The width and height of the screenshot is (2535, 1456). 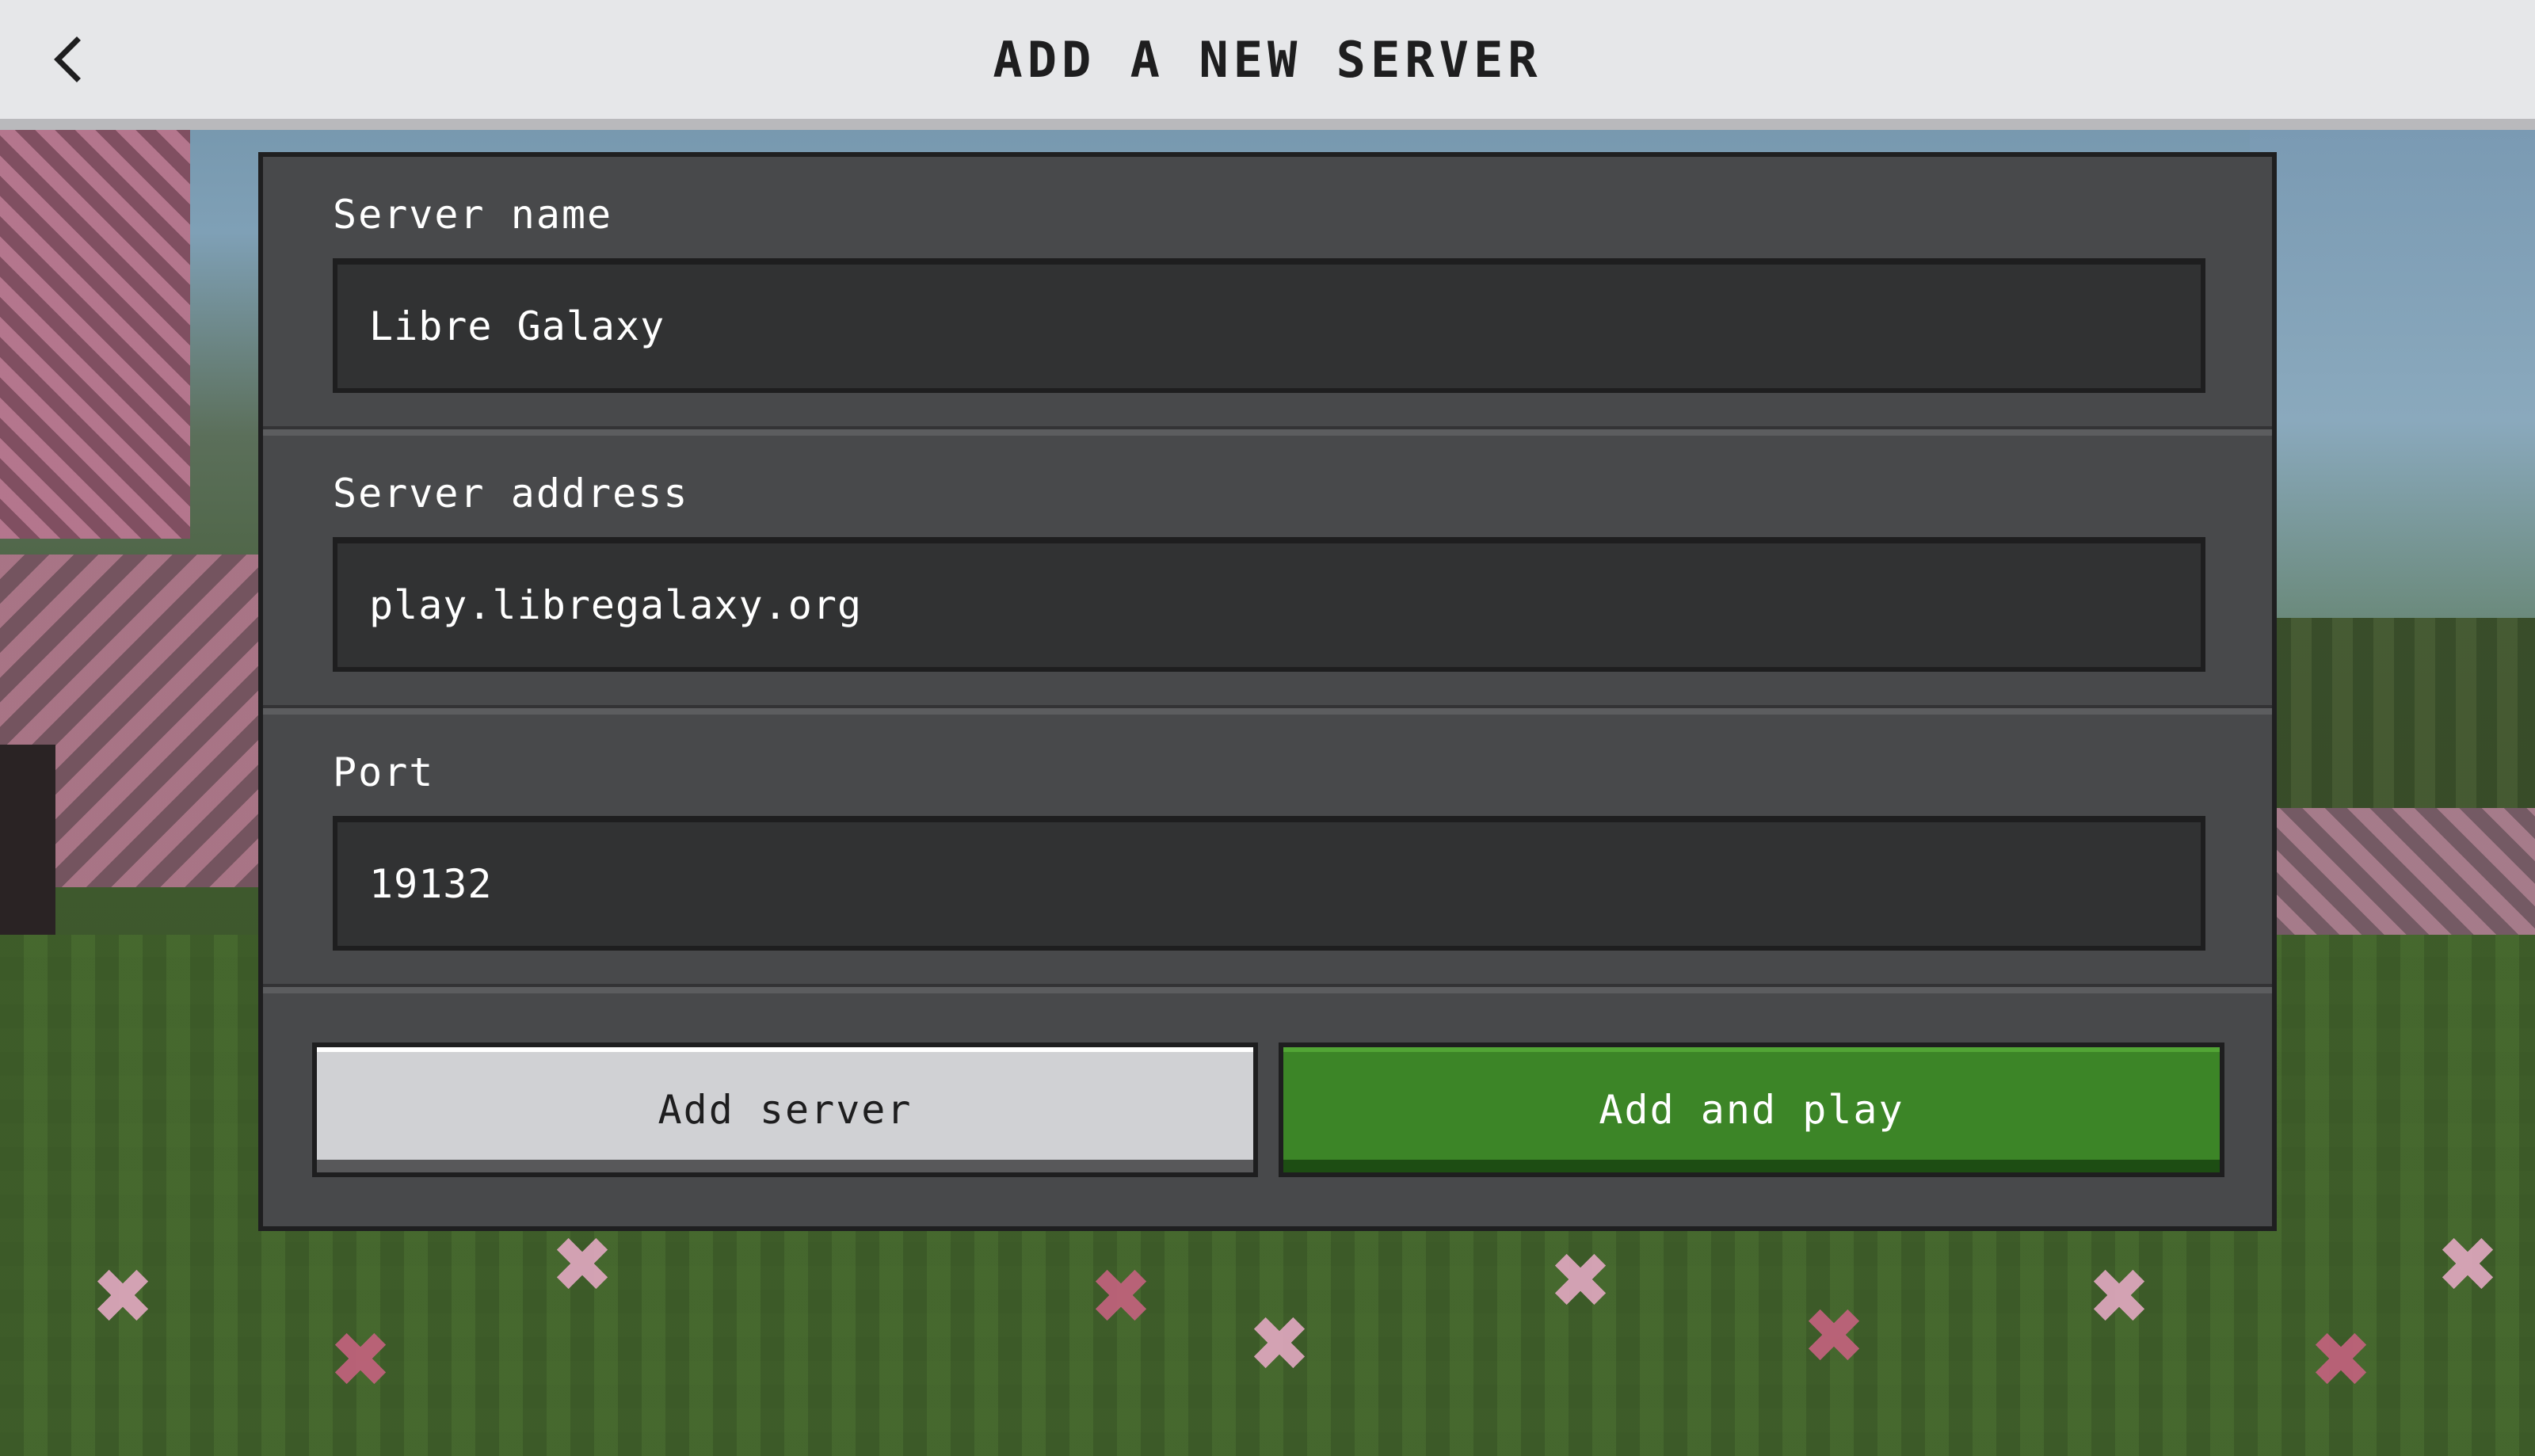 I want to click on port-label: Port, so click(x=384, y=772).